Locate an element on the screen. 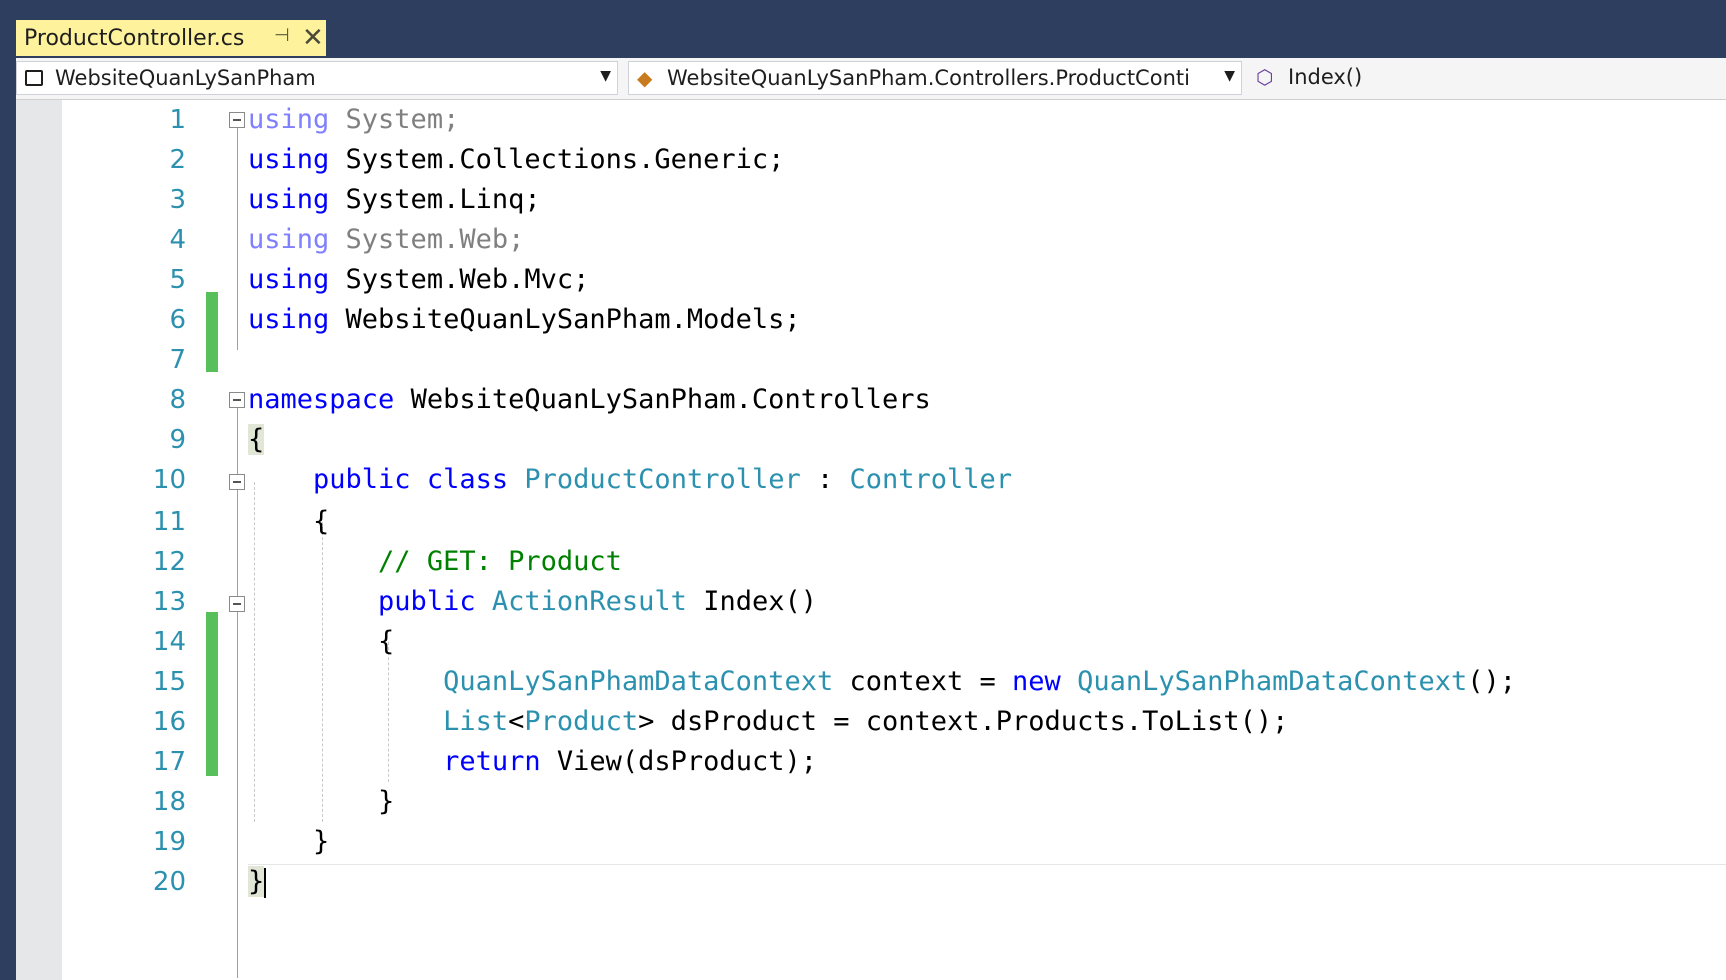  close-icon: ✕ is located at coordinates (313, 37).